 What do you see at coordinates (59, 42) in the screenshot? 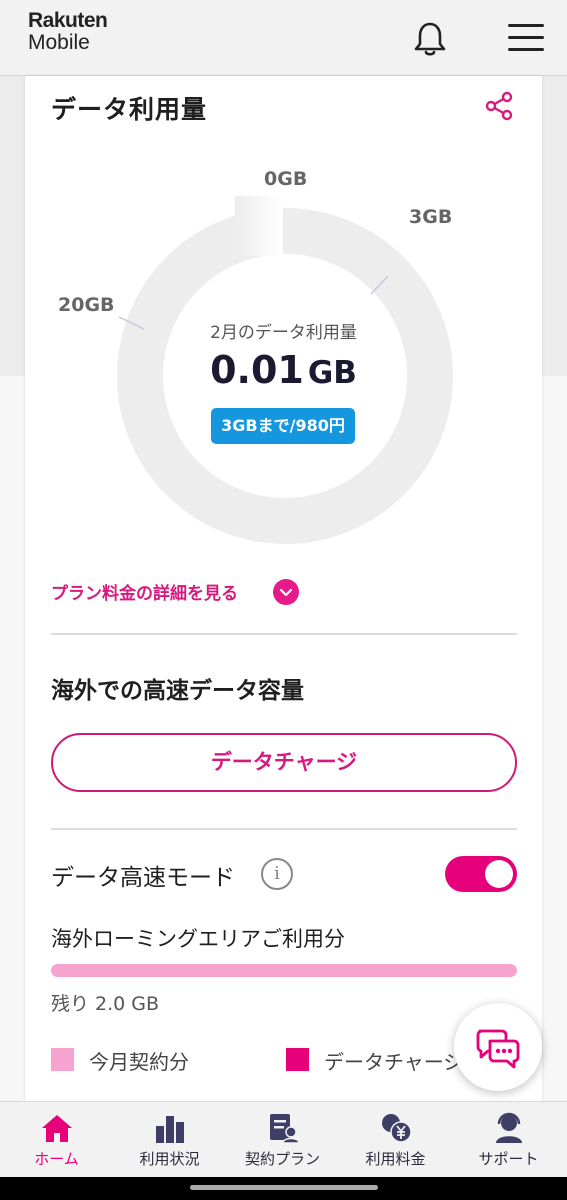
I see `brand-line2: Mobile` at bounding box center [59, 42].